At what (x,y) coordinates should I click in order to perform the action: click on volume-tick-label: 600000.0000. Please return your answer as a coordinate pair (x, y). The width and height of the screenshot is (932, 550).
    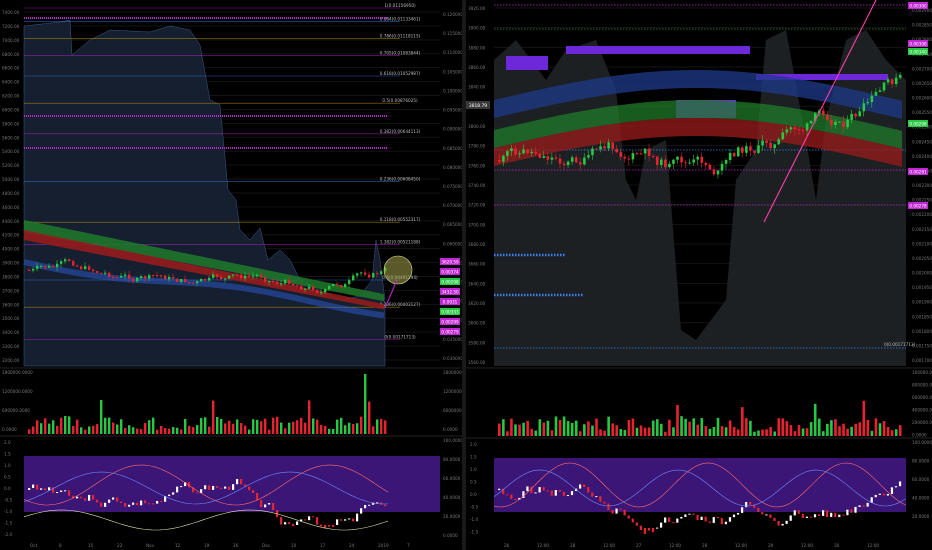
    Looking at the image, I should click on (16, 410).